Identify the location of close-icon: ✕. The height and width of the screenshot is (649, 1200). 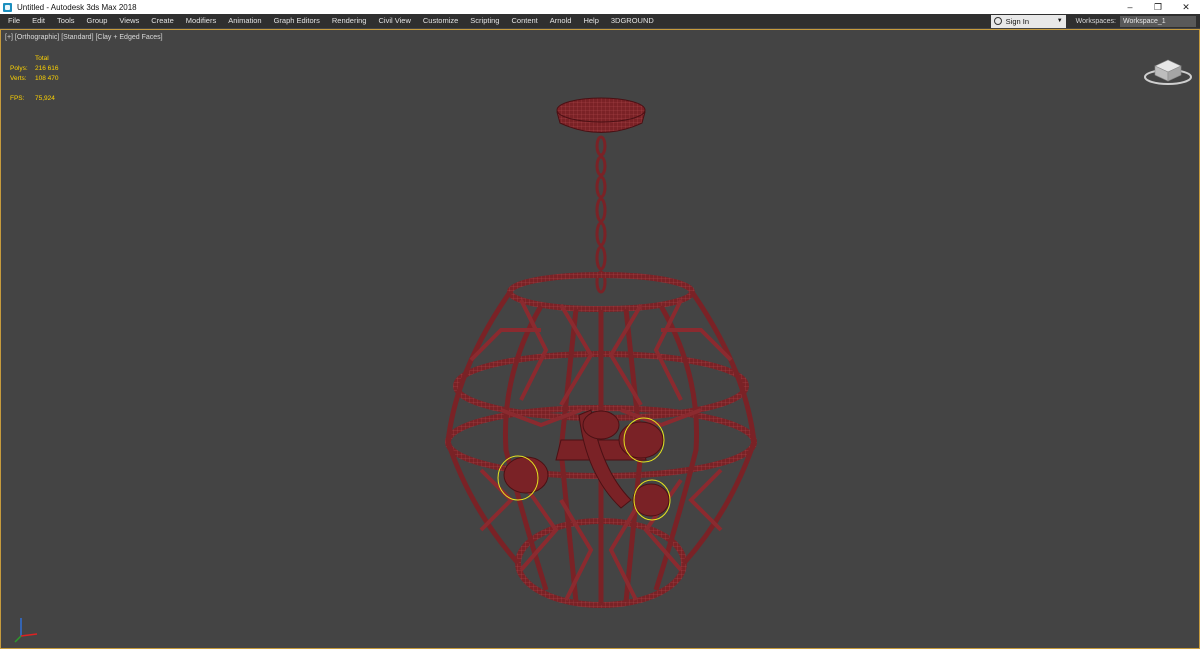
(1186, 7).